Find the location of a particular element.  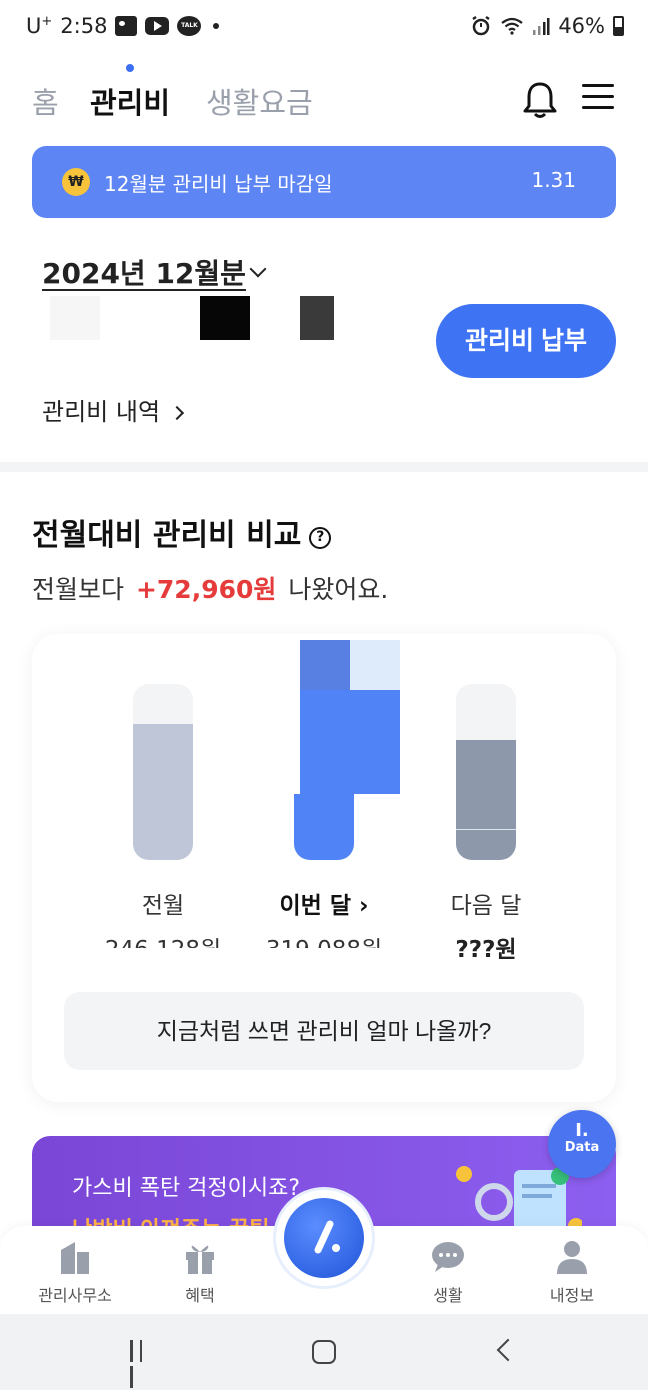

payment-deadline-banner: ₩ 12월분 관리비 납부 마감일 1.31 is located at coordinates (324, 182).